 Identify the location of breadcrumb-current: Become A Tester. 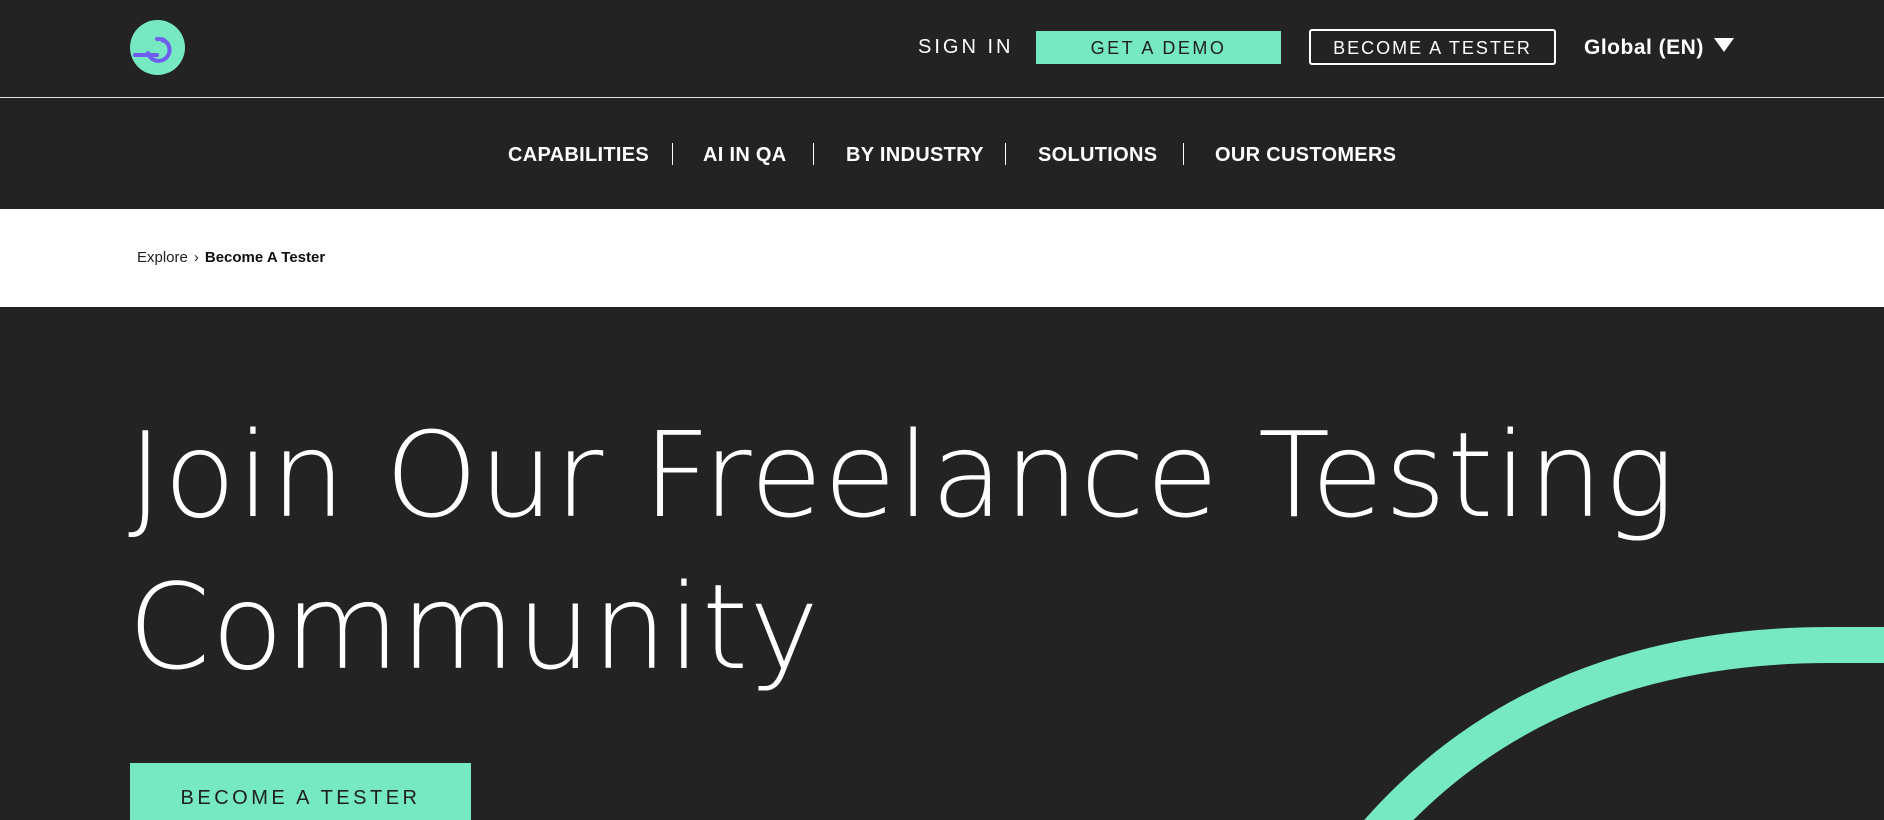
(265, 257).